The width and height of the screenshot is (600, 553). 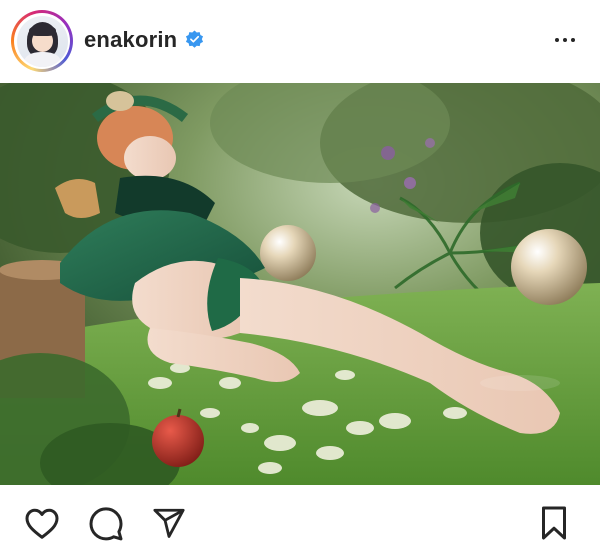 I want to click on post-header: enakorin, so click(x=300, y=41).